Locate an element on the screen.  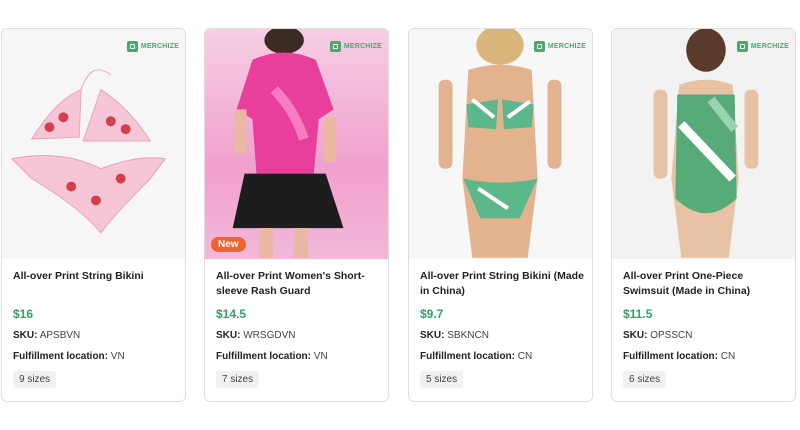
sizes-badge: 5 sizes is located at coordinates (442, 379).